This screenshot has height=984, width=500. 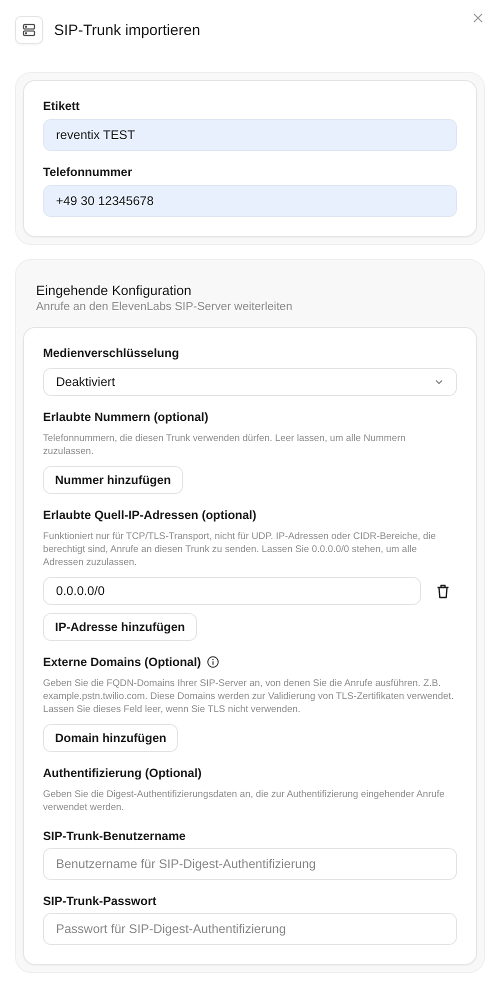 I want to click on section-subtitle: Anrufe an den ElevenLabs SIP-Server weiterleiten, so click(x=165, y=307).